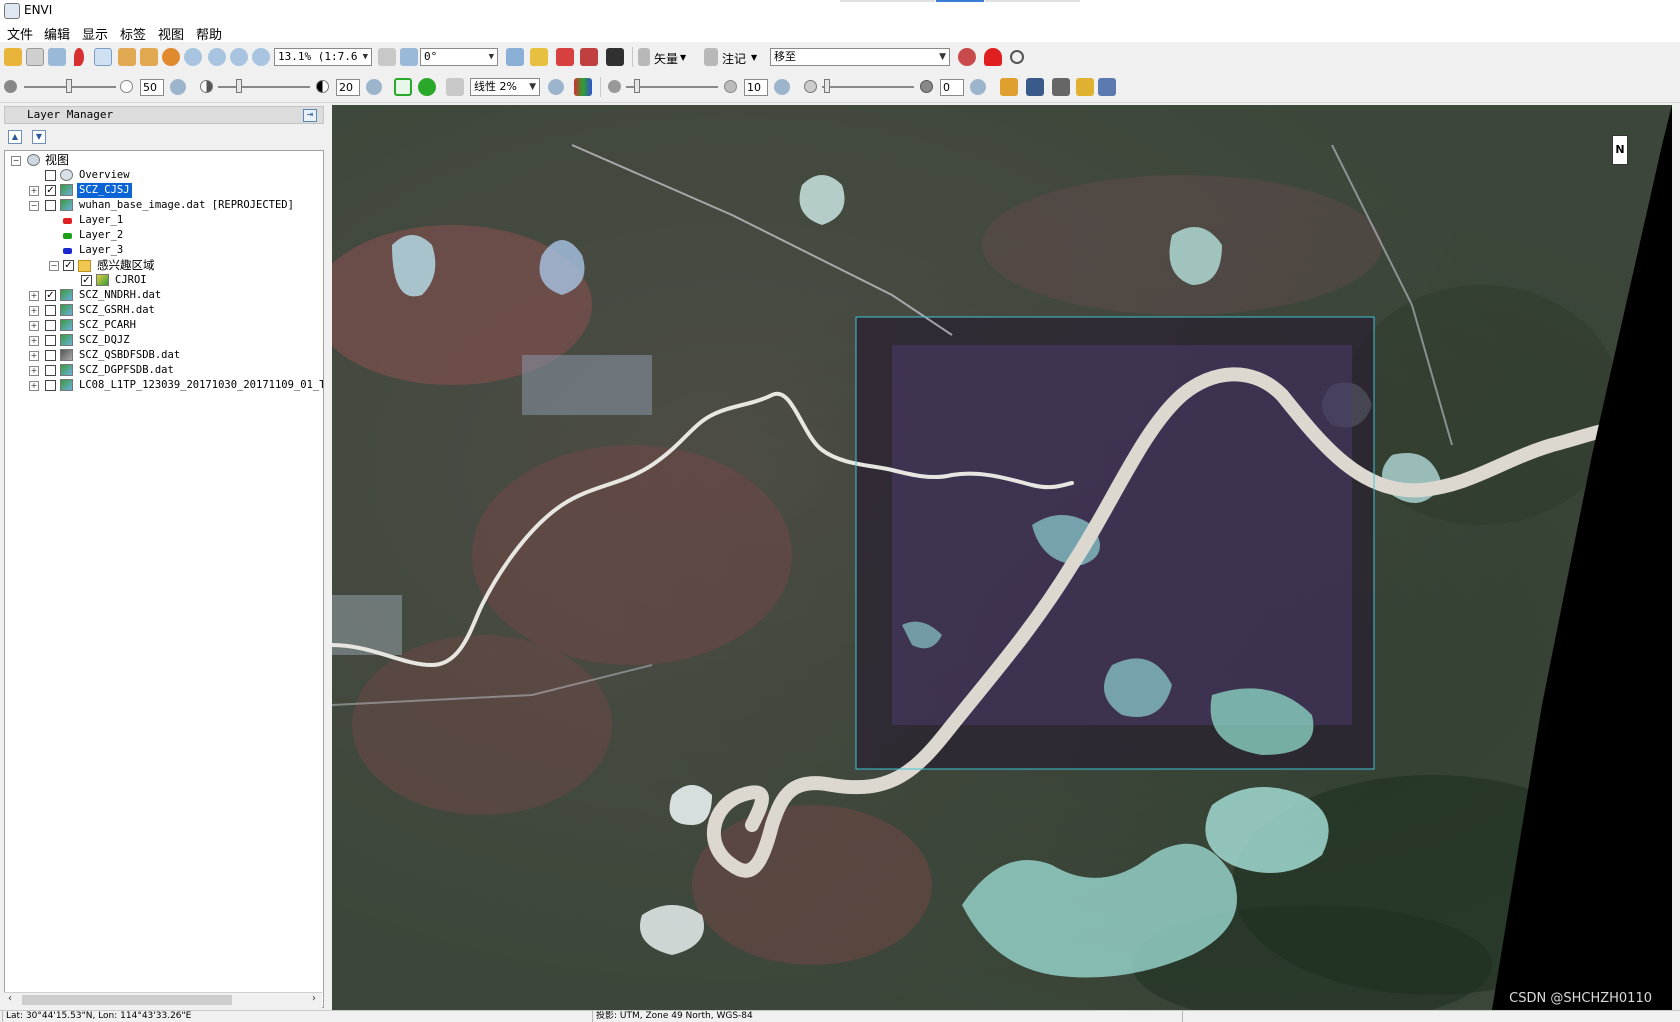 The image size is (1680, 1022). I want to click on move-layer-down-icon: ▼, so click(39, 137).